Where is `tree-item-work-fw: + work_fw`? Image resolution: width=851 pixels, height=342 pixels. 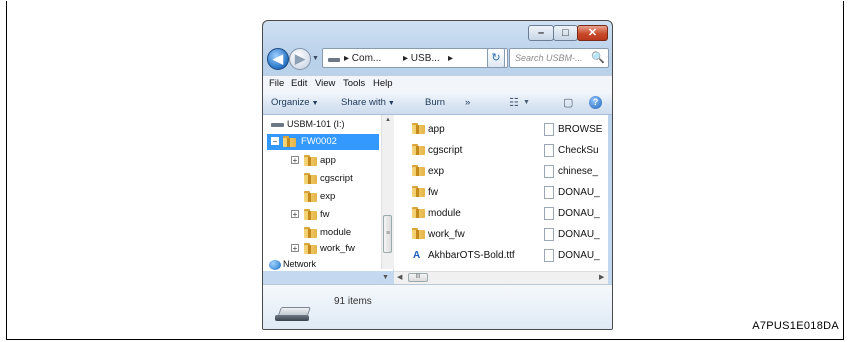 tree-item-work-fw: + work_fw is located at coordinates (322, 249).